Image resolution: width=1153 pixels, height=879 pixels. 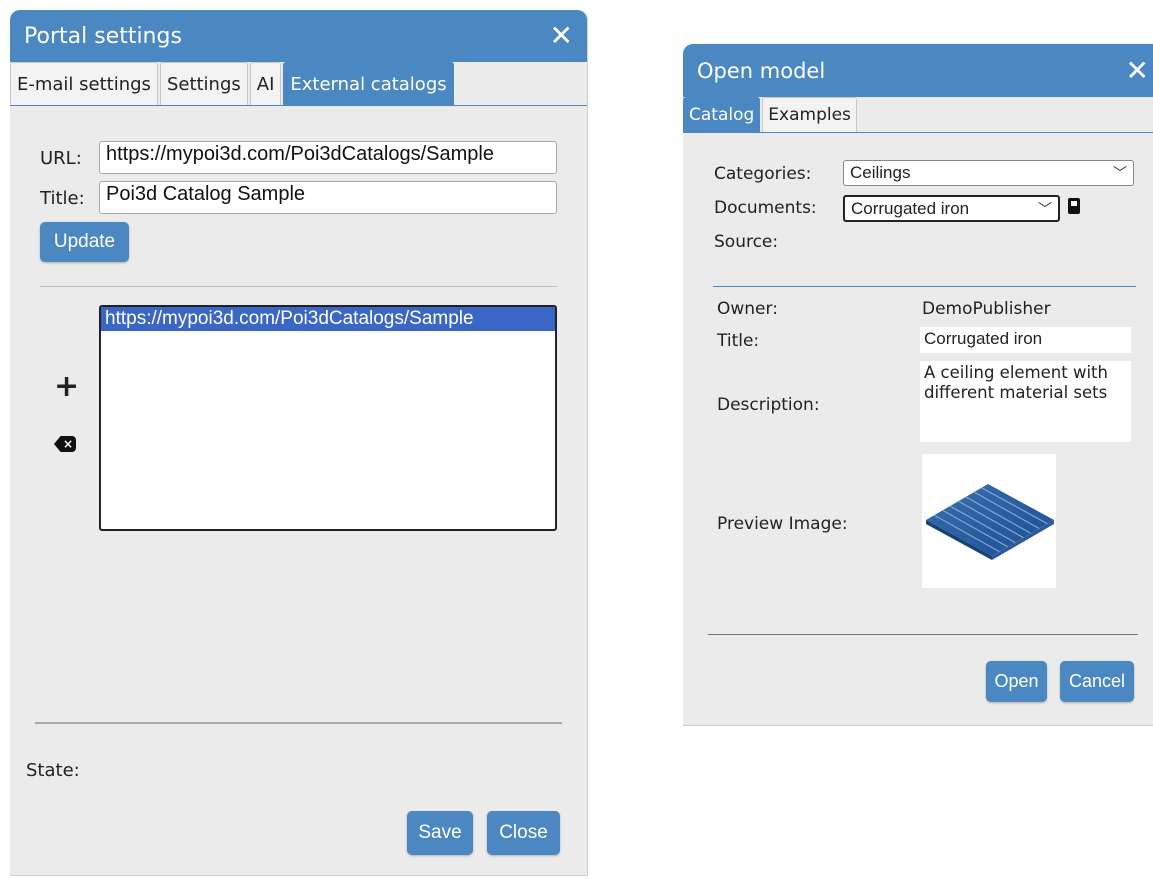 I want to click on source-label: Source:, so click(x=746, y=242).